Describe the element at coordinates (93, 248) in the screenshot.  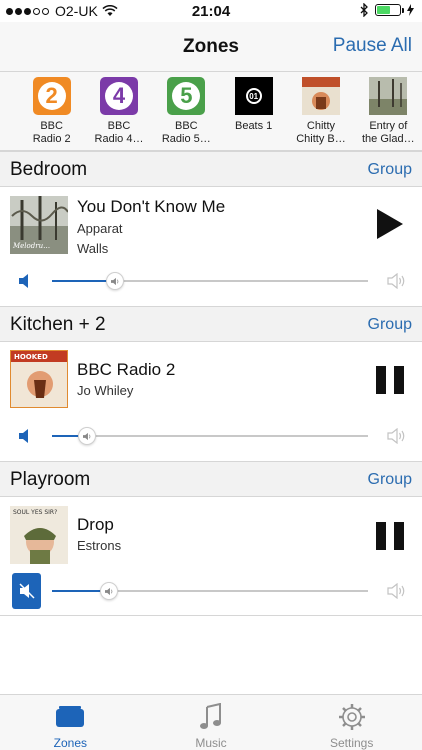
I see `track-album: Walls` at that location.